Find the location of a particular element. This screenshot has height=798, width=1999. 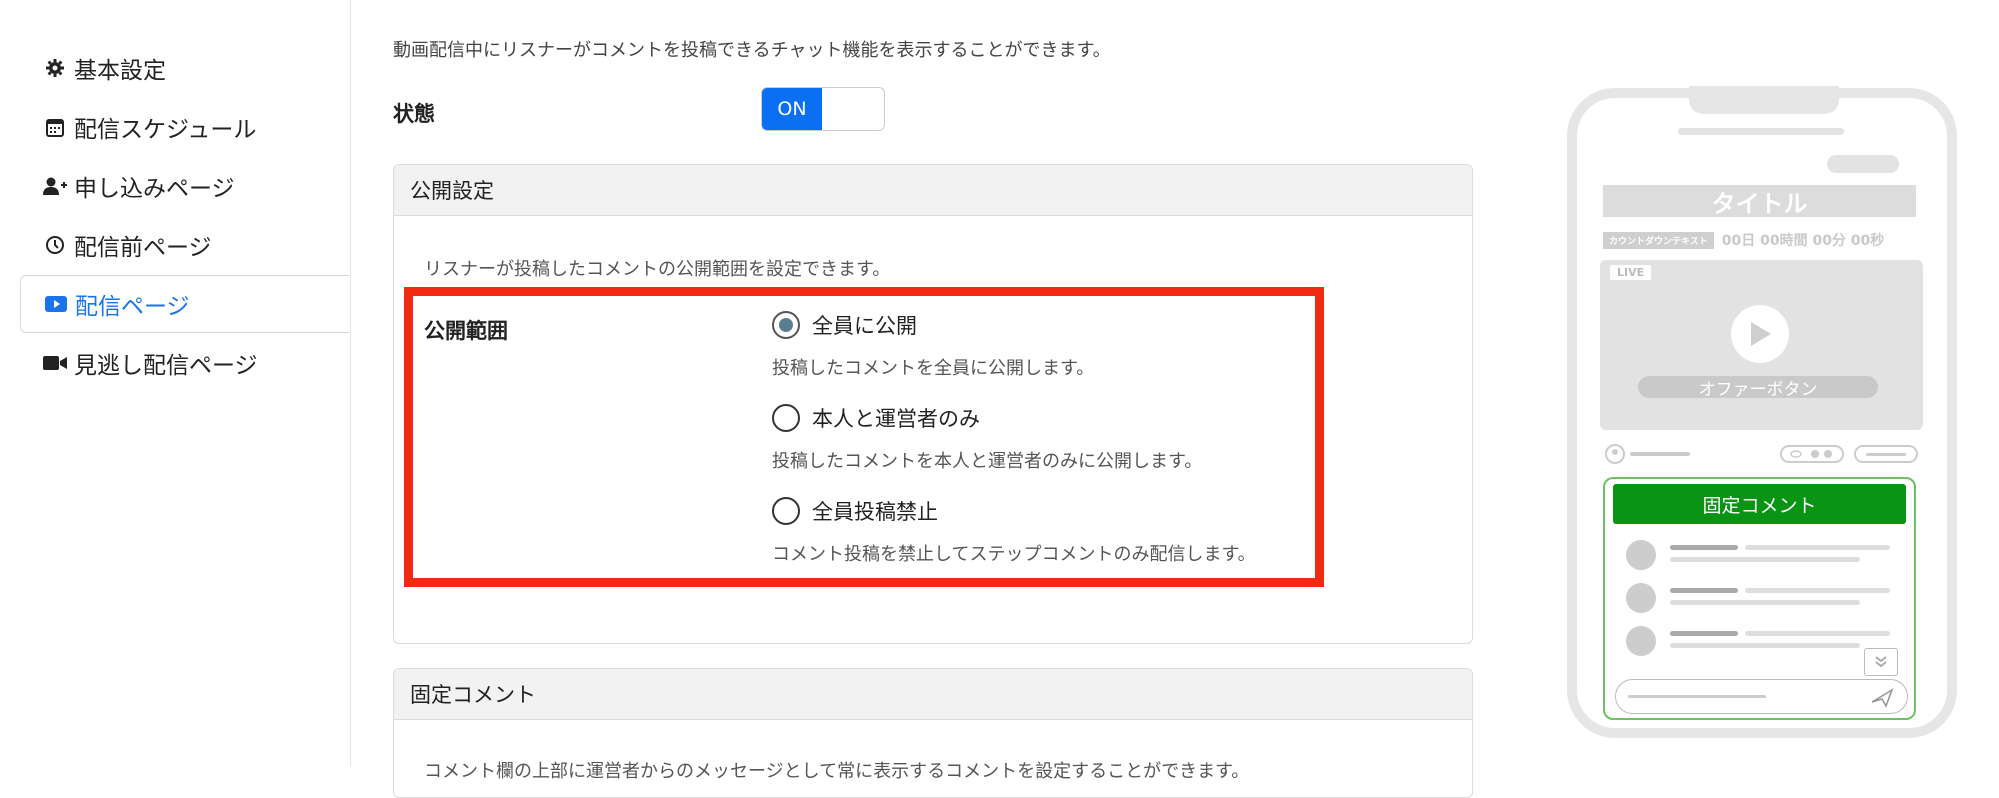

preview-comment-input is located at coordinates (1761, 696).